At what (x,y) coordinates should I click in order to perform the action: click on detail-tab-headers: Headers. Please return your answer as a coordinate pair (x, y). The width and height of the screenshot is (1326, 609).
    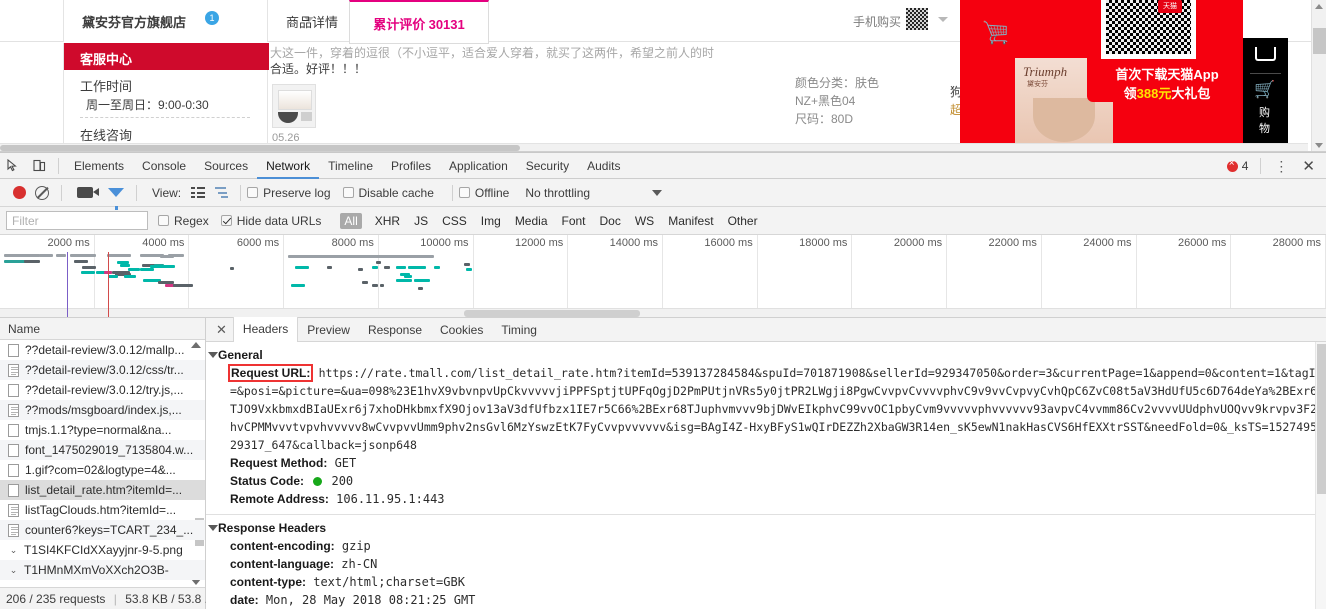
    Looking at the image, I should click on (265, 329).